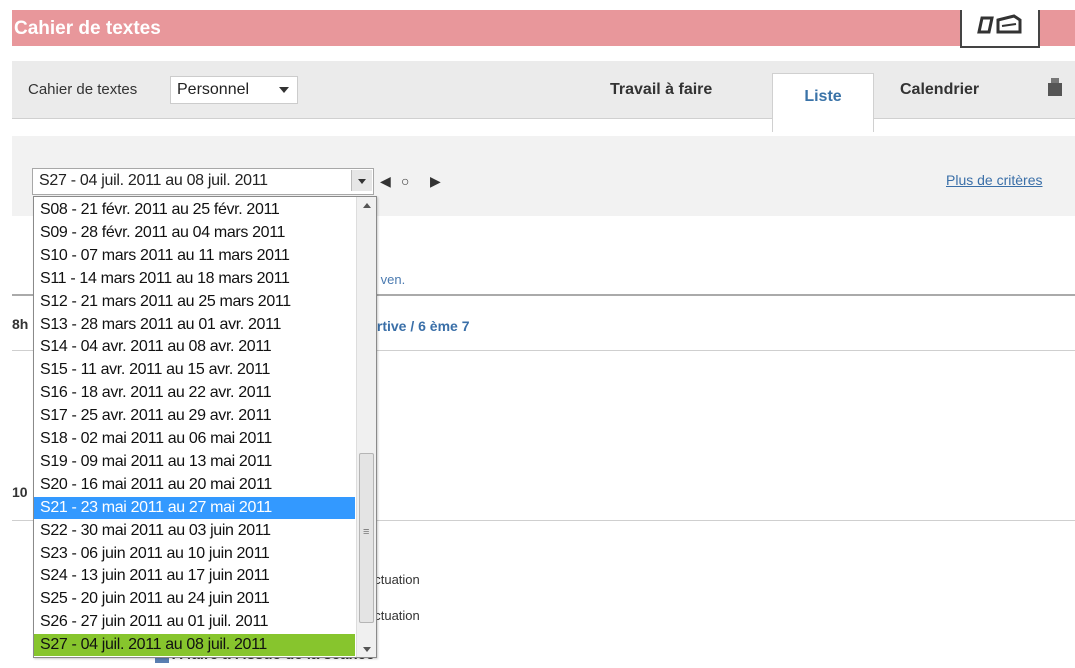 The height and width of the screenshot is (668, 1075). Describe the element at coordinates (153, 180) in the screenshot. I see `week-select-value: S27 - 04 juil. 2011 au 08 juil. 2011` at that location.